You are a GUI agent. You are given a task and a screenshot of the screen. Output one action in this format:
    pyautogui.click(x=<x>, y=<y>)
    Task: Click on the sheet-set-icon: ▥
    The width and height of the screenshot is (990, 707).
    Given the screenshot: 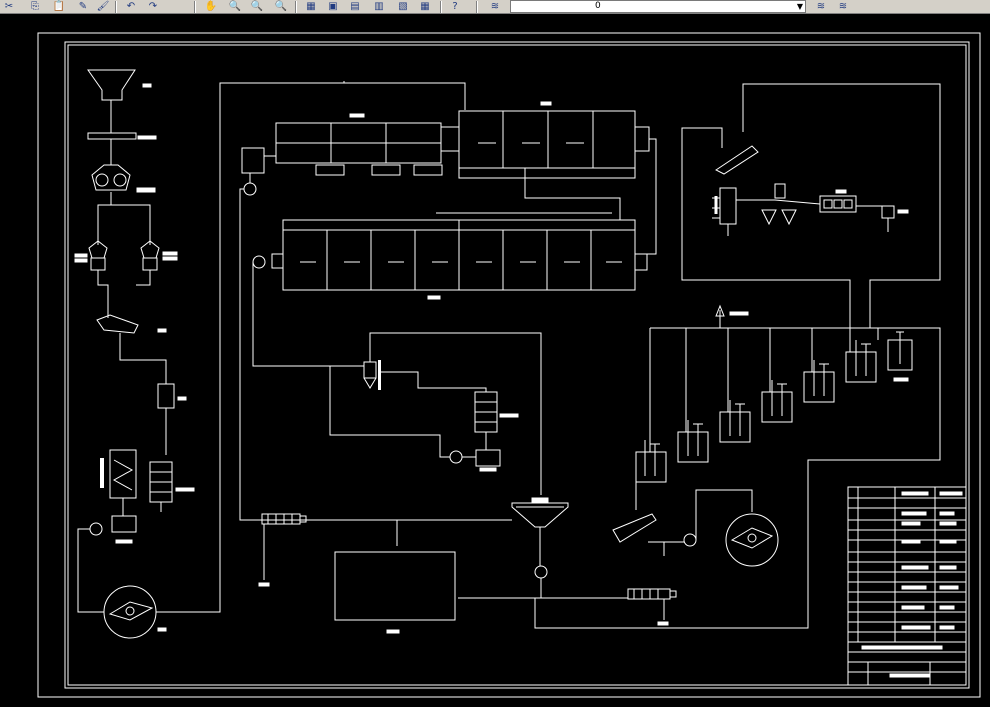 What is the action you would take?
    pyautogui.click(x=379, y=7)
    